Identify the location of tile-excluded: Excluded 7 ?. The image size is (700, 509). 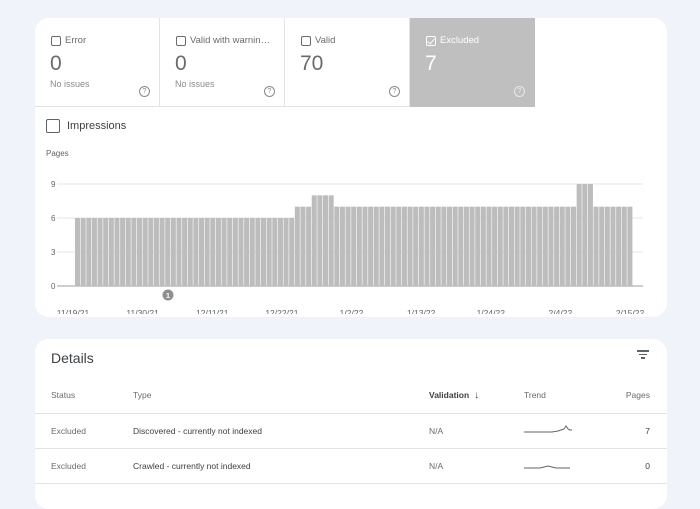
(472, 62).